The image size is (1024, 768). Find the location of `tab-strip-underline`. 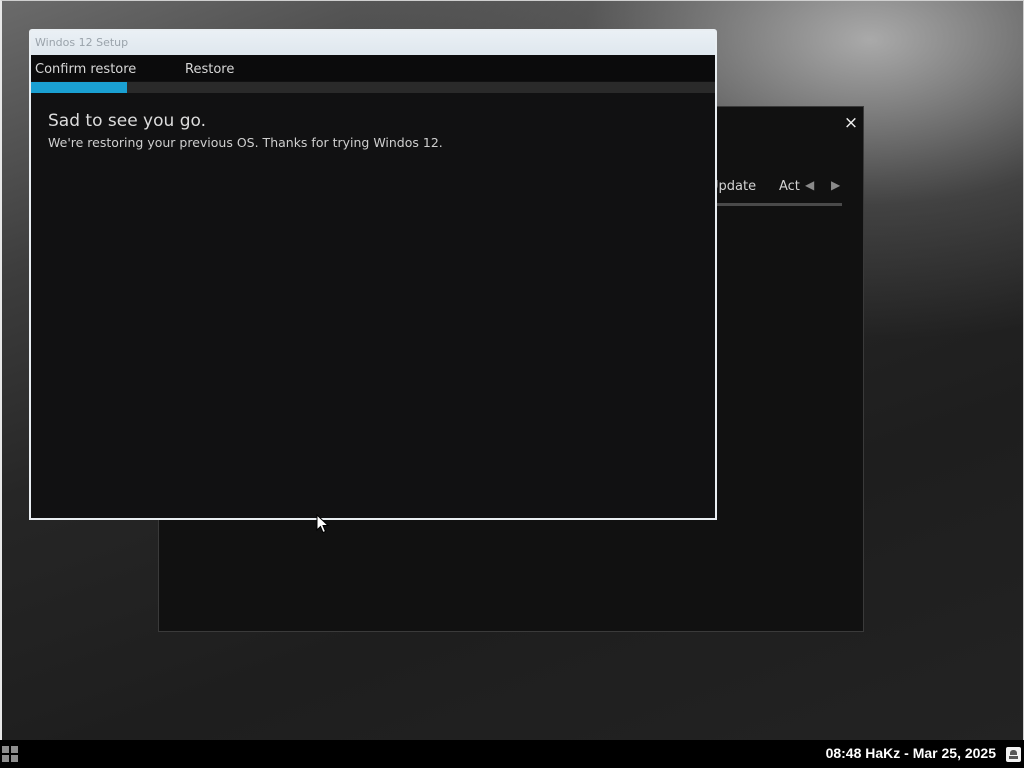

tab-strip-underline is located at coordinates (778, 204).